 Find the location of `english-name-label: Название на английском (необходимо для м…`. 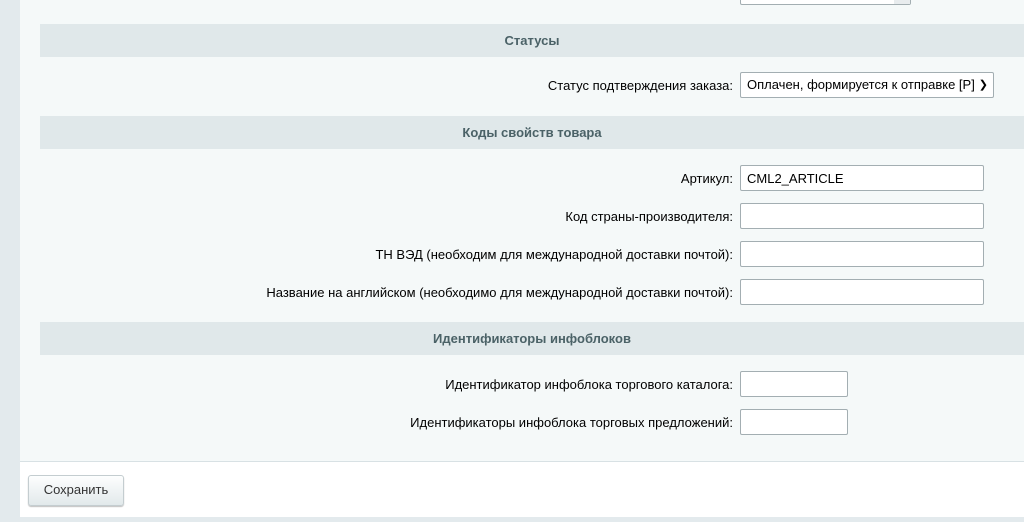

english-name-label: Название на английском (необходимо для м… is located at coordinates (499, 292).